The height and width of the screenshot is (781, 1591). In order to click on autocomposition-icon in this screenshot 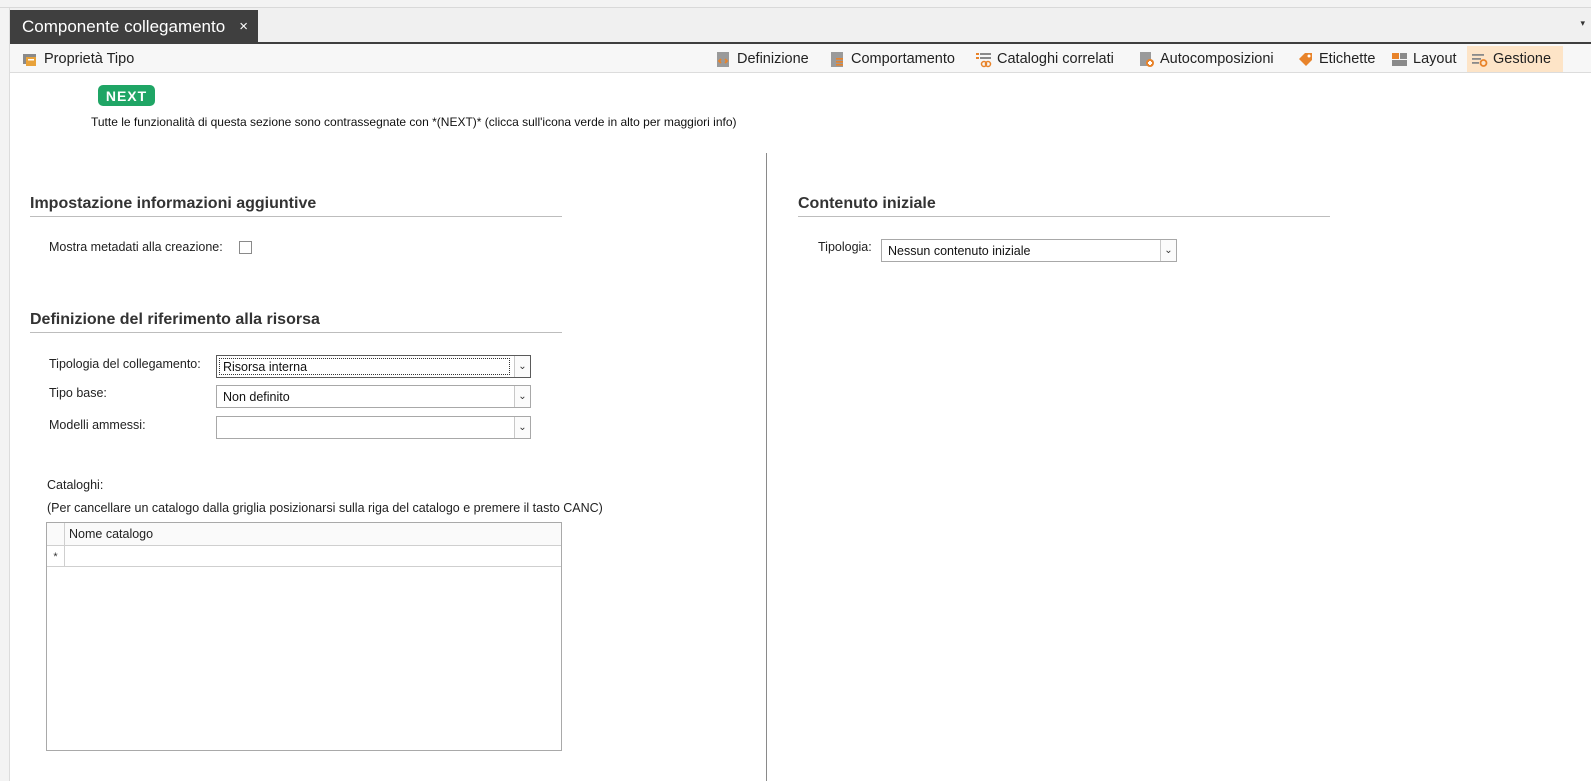, I will do `click(1146, 59)`.